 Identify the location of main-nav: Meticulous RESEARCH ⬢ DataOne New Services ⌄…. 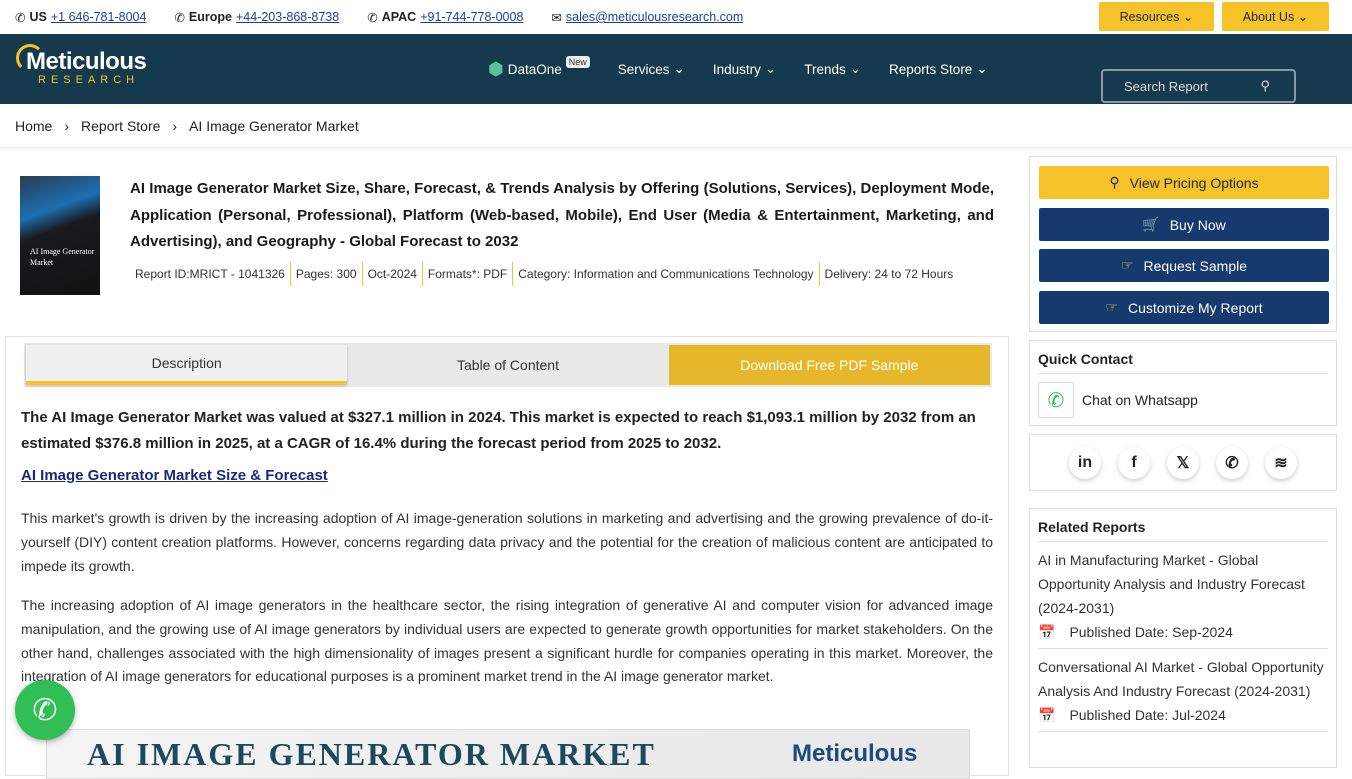
(676, 69).